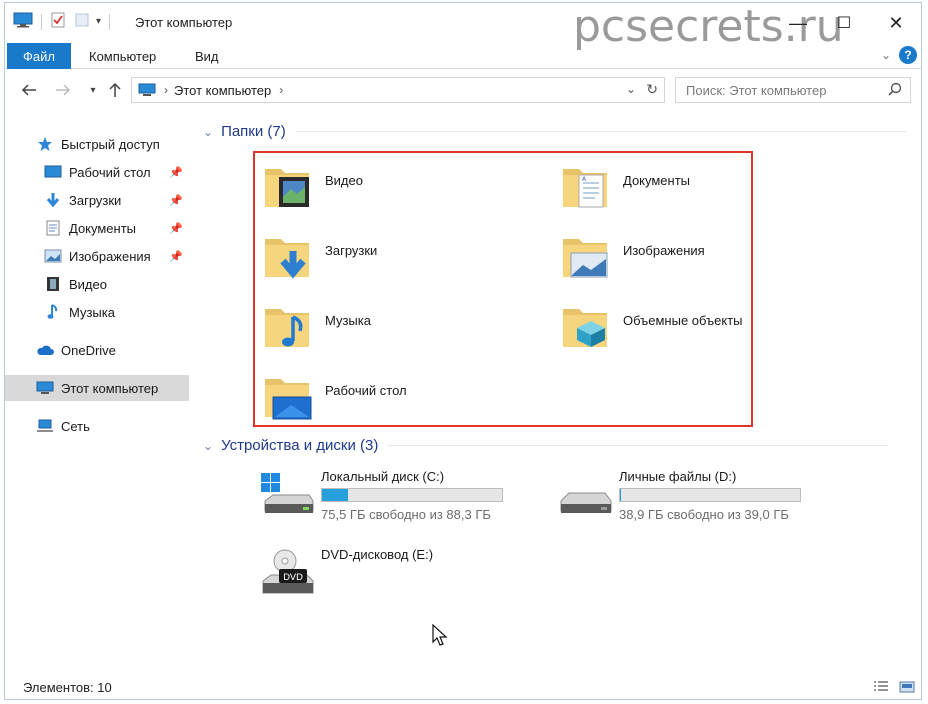 This screenshot has width=928, height=704. I want to click on sidebar-item-music: Музыка, so click(97, 312).